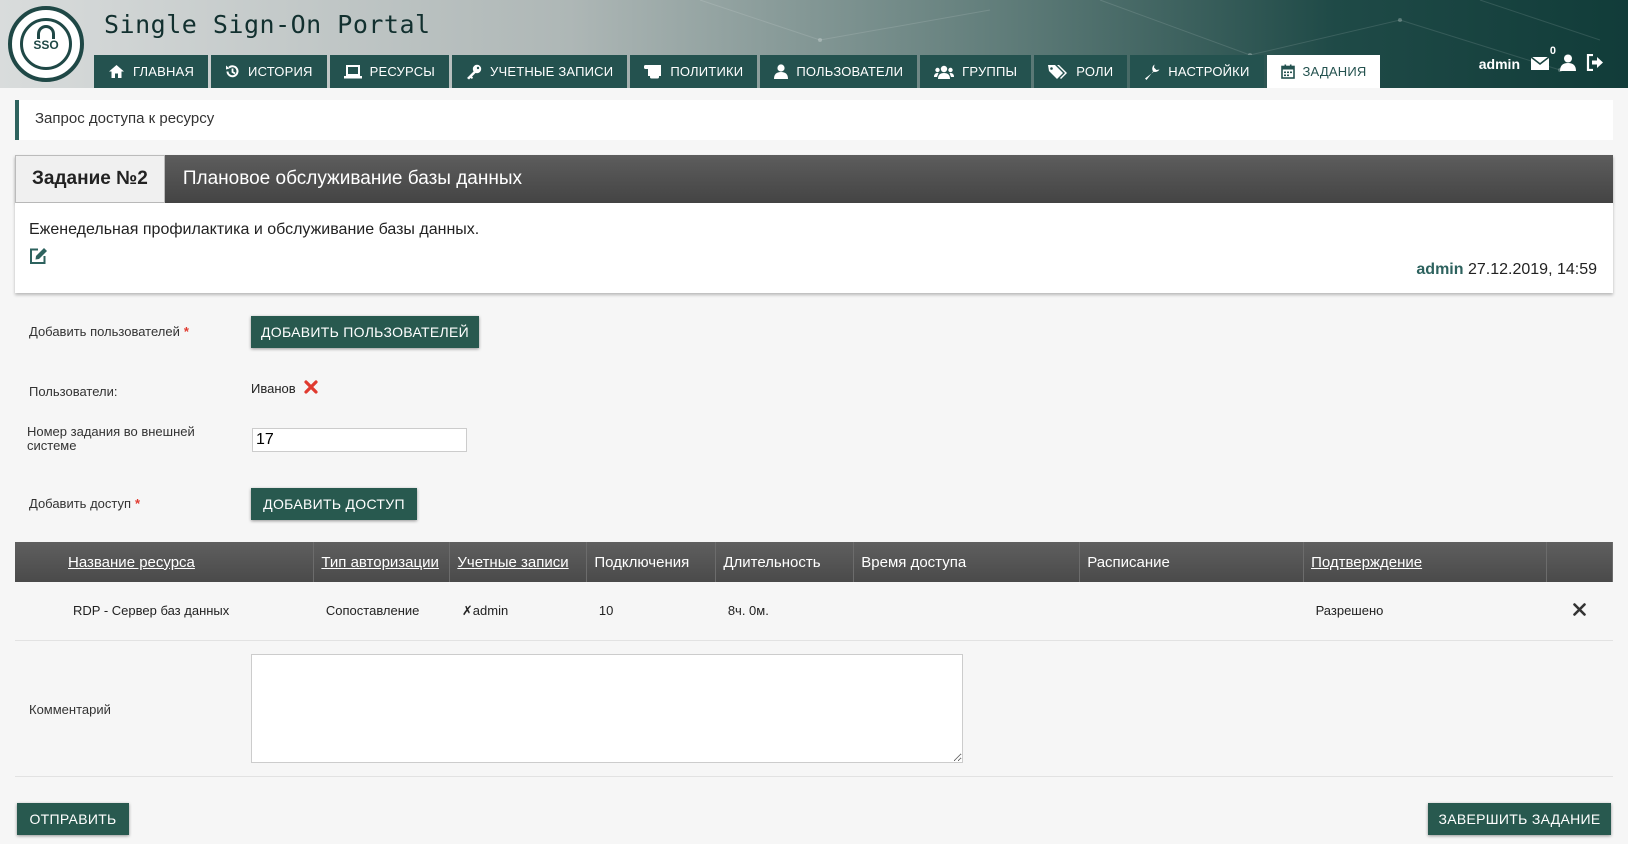 The image size is (1628, 844). I want to click on history-icon, so click(232, 71).